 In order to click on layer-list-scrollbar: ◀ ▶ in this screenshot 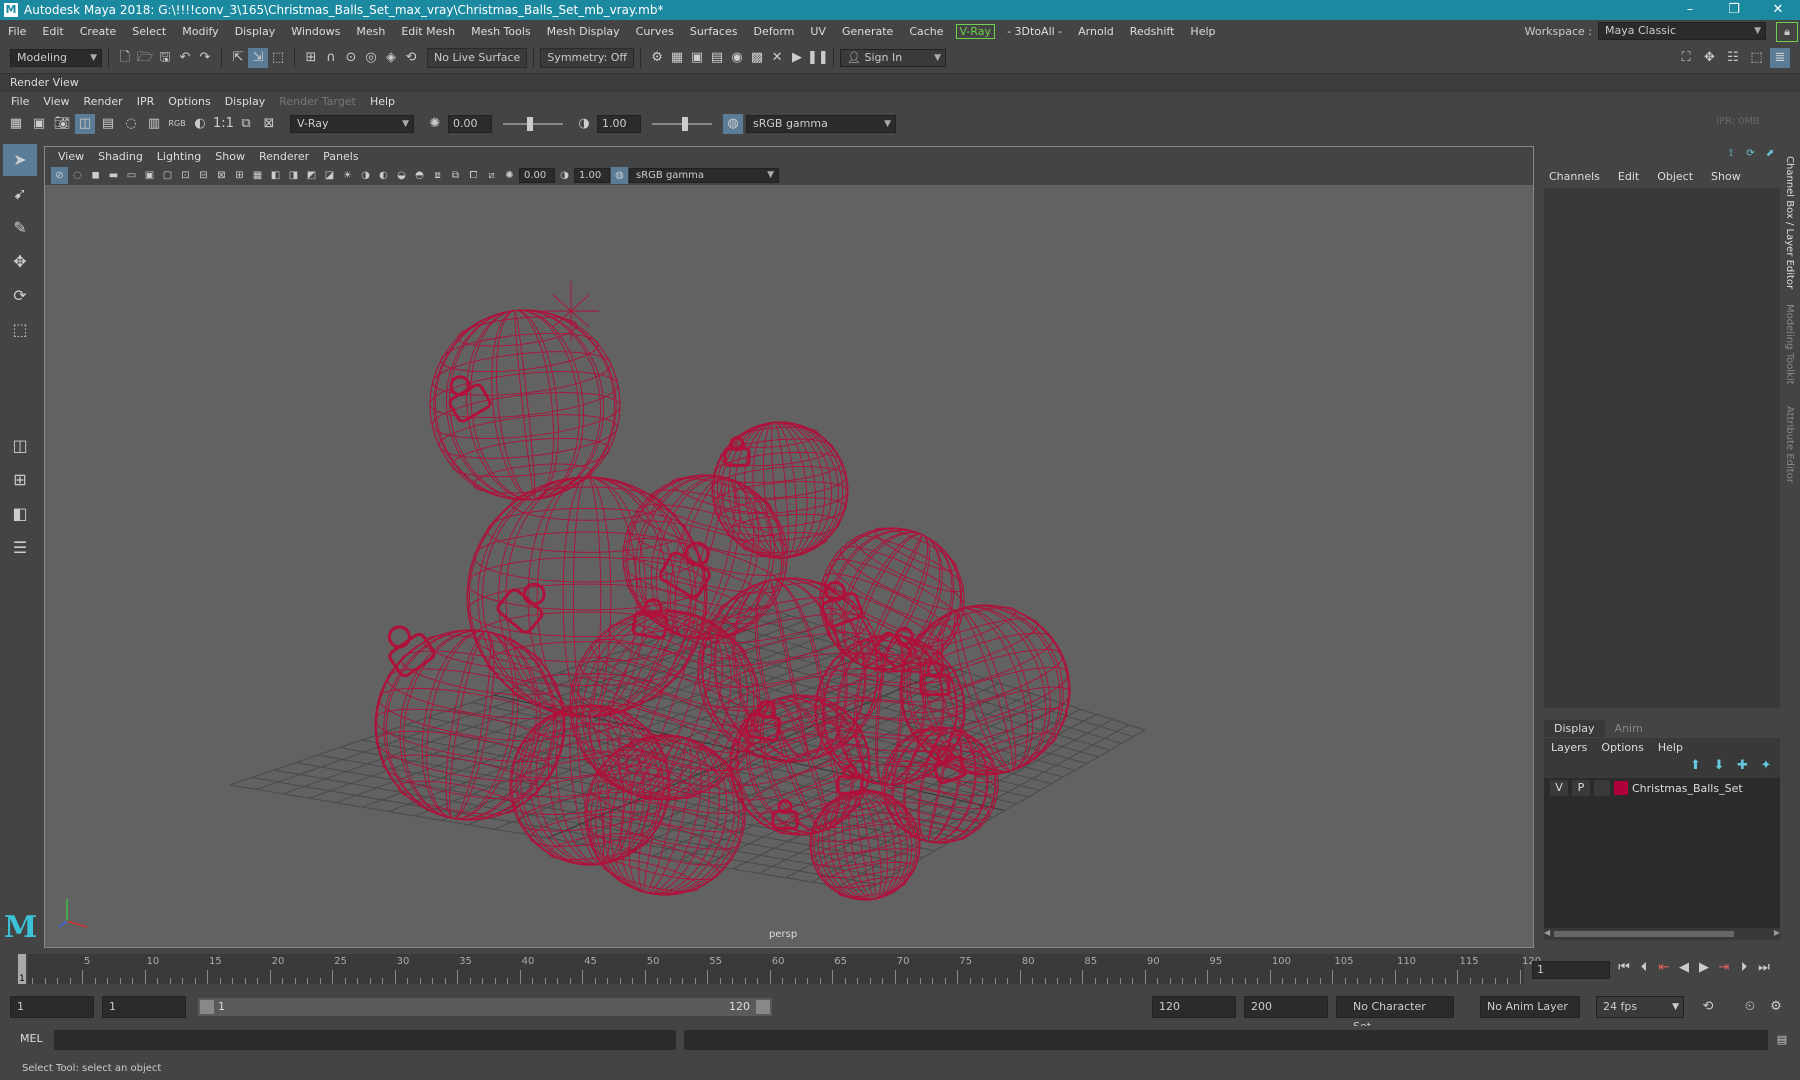, I will do `click(1662, 934)`.